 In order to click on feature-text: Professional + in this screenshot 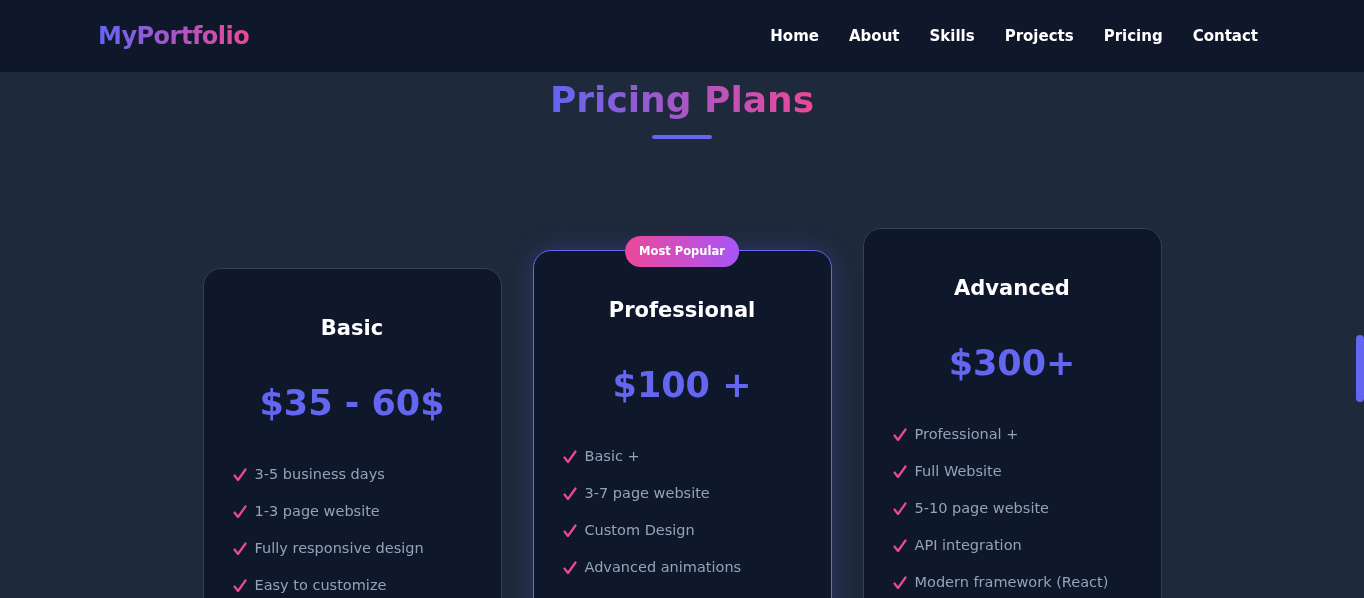, I will do `click(966, 434)`.